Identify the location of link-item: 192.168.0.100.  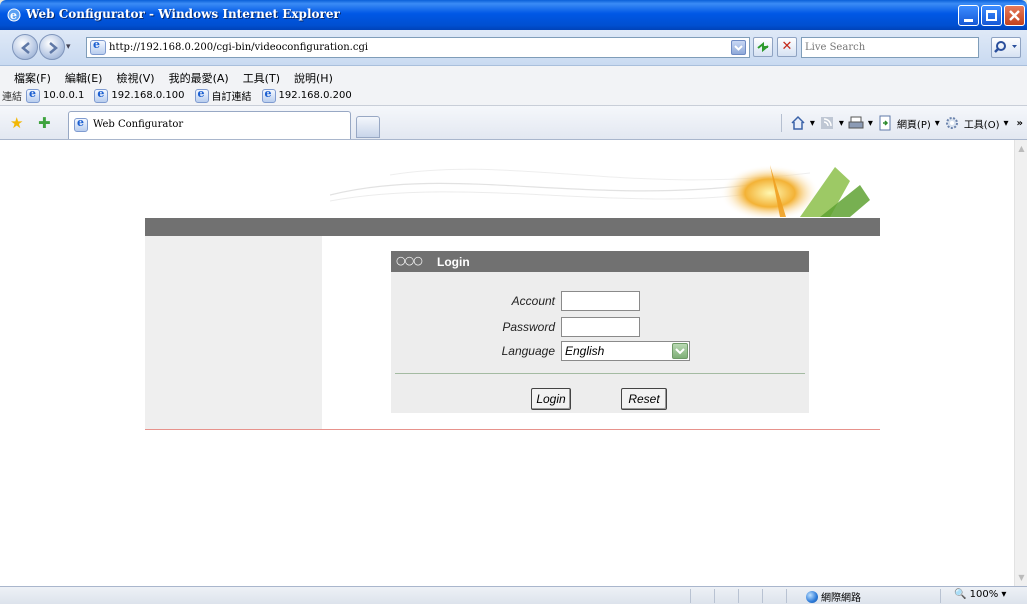
(139, 95).